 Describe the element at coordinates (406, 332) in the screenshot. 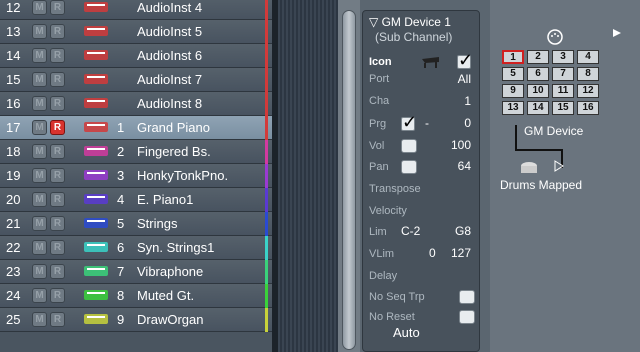

I see `auto-label: Auto` at that location.